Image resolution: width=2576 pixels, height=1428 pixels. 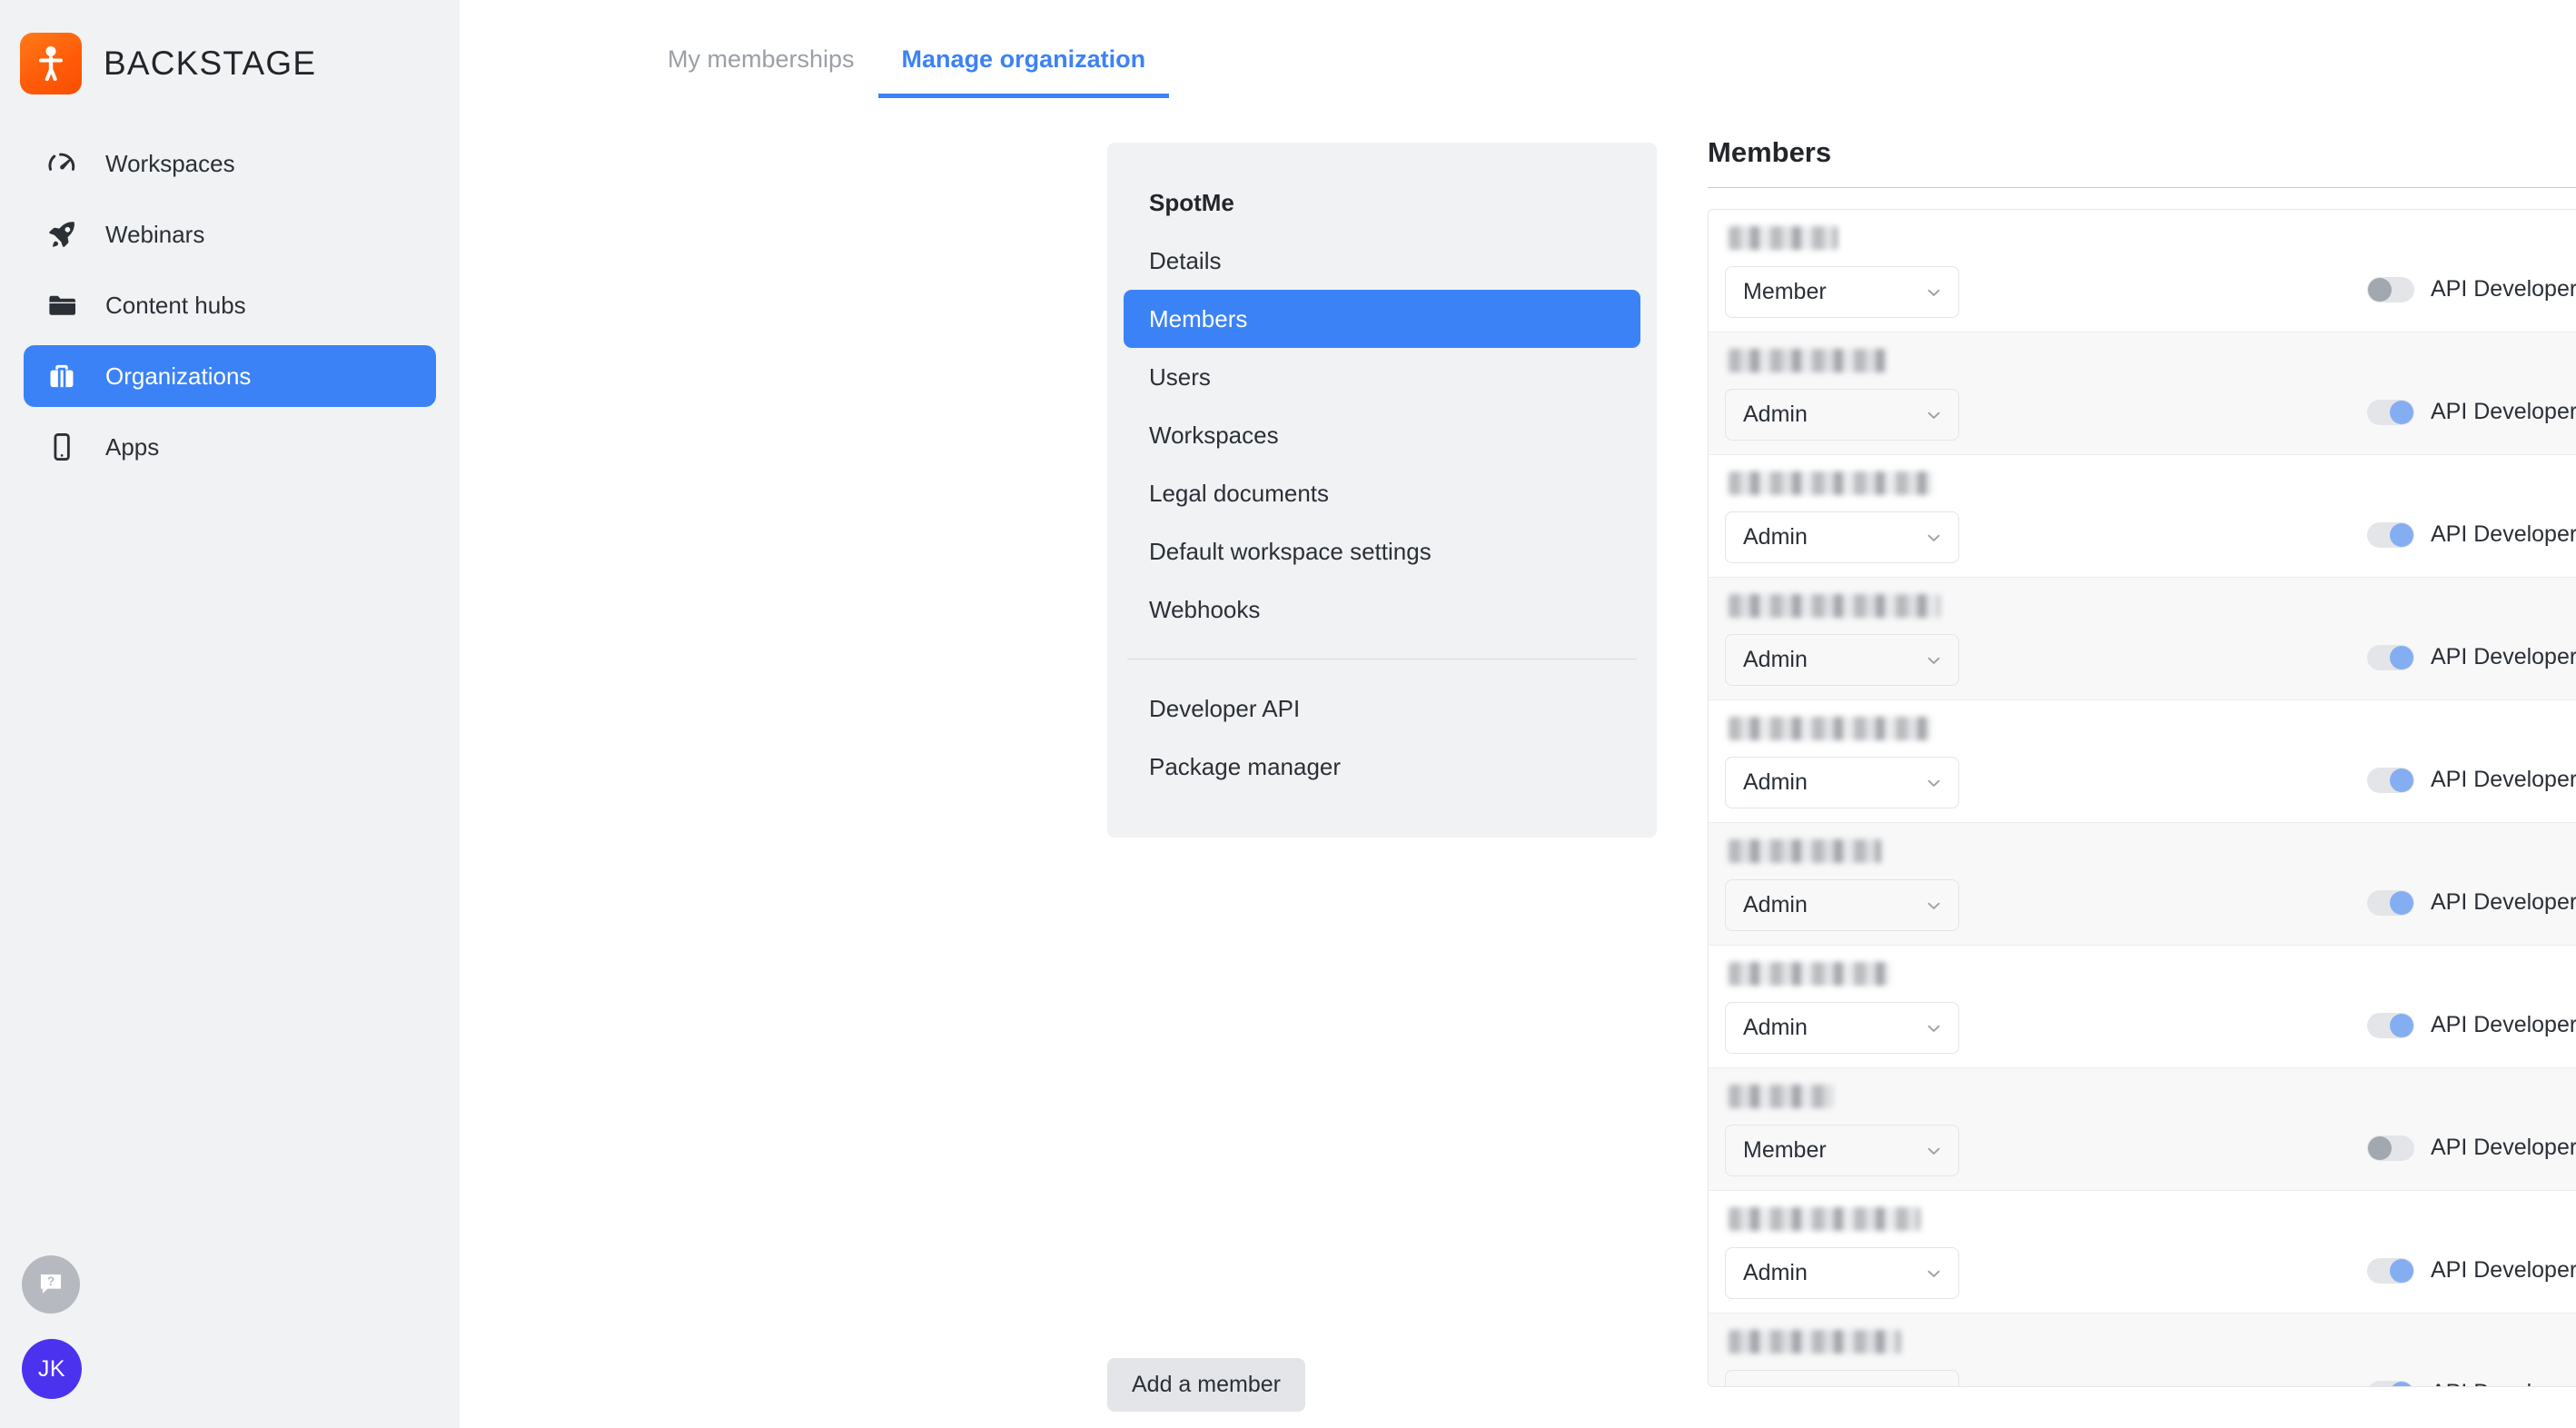 What do you see at coordinates (230, 234) in the screenshot?
I see `sidebar-item-webinars: Webinars` at bounding box center [230, 234].